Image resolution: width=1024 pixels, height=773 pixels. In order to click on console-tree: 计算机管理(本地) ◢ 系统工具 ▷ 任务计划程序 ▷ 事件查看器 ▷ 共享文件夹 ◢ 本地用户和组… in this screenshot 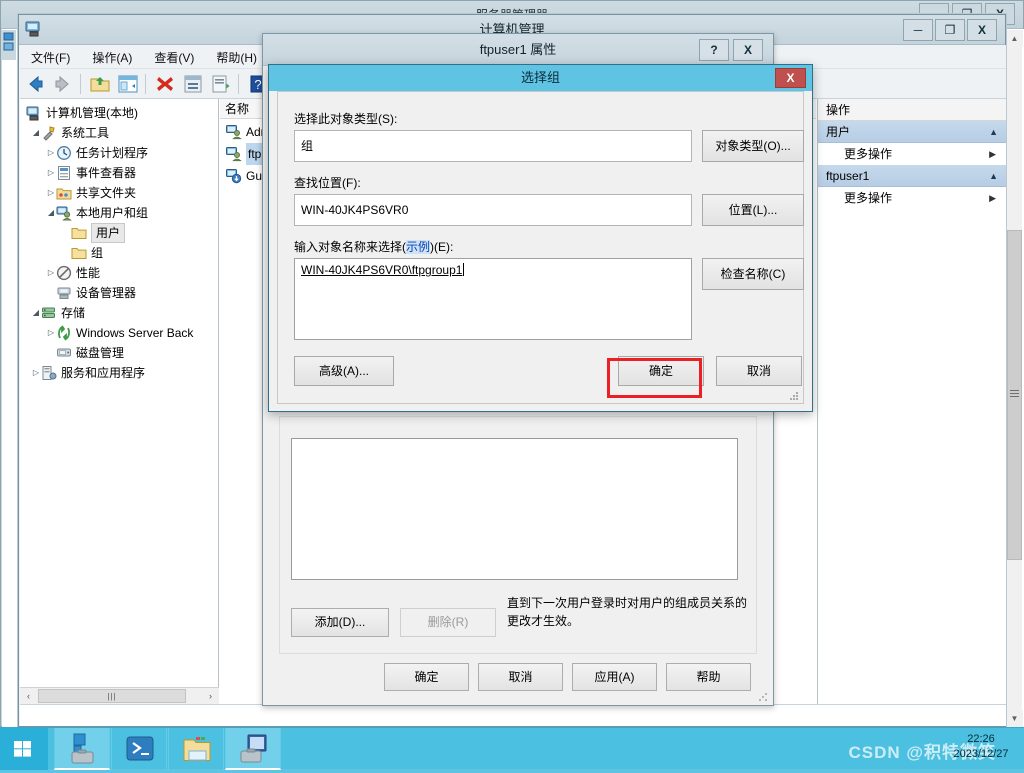, I will do `click(119, 241)`.